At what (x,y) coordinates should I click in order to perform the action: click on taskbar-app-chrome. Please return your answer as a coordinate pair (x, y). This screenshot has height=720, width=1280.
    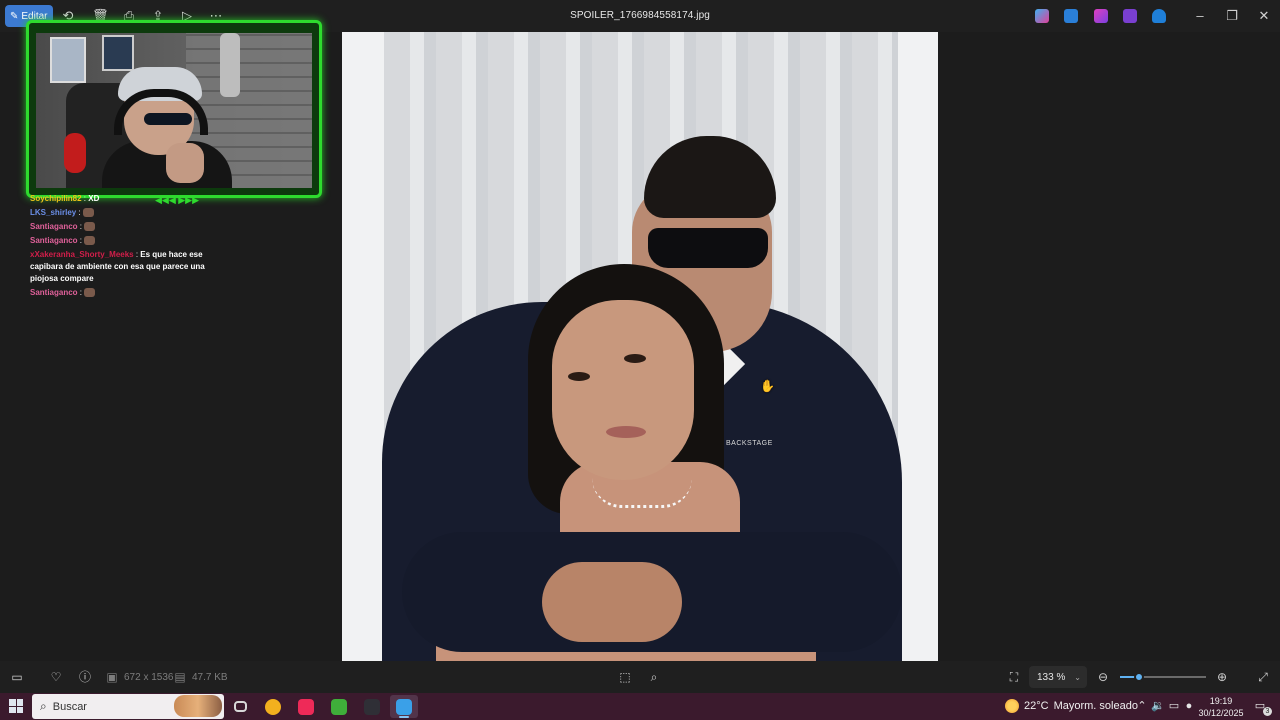
    Looking at the image, I should click on (273, 706).